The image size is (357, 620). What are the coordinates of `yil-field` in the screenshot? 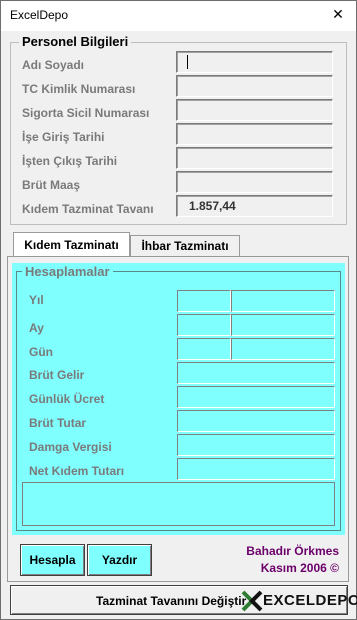 It's located at (204, 301).